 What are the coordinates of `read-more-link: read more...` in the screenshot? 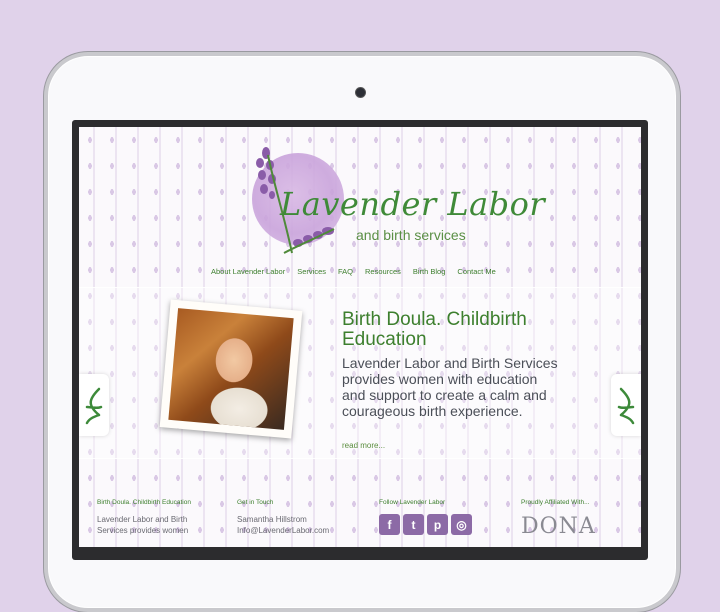 It's located at (363, 445).